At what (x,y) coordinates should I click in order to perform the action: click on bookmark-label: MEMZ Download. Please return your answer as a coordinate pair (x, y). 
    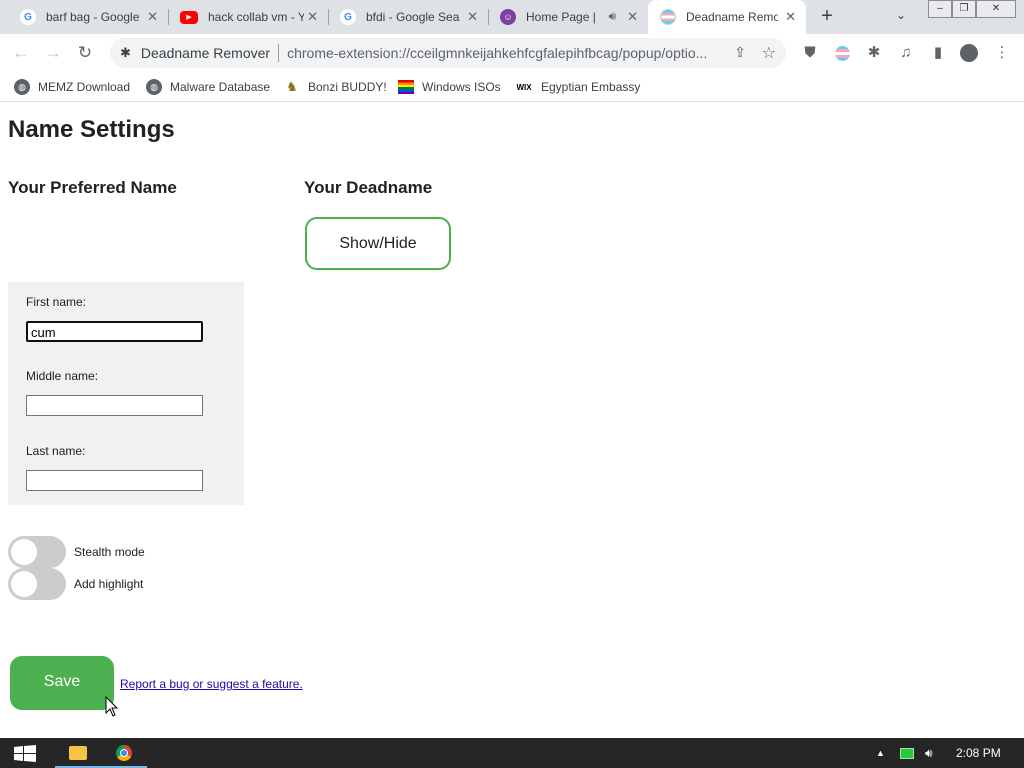
    Looking at the image, I should click on (84, 87).